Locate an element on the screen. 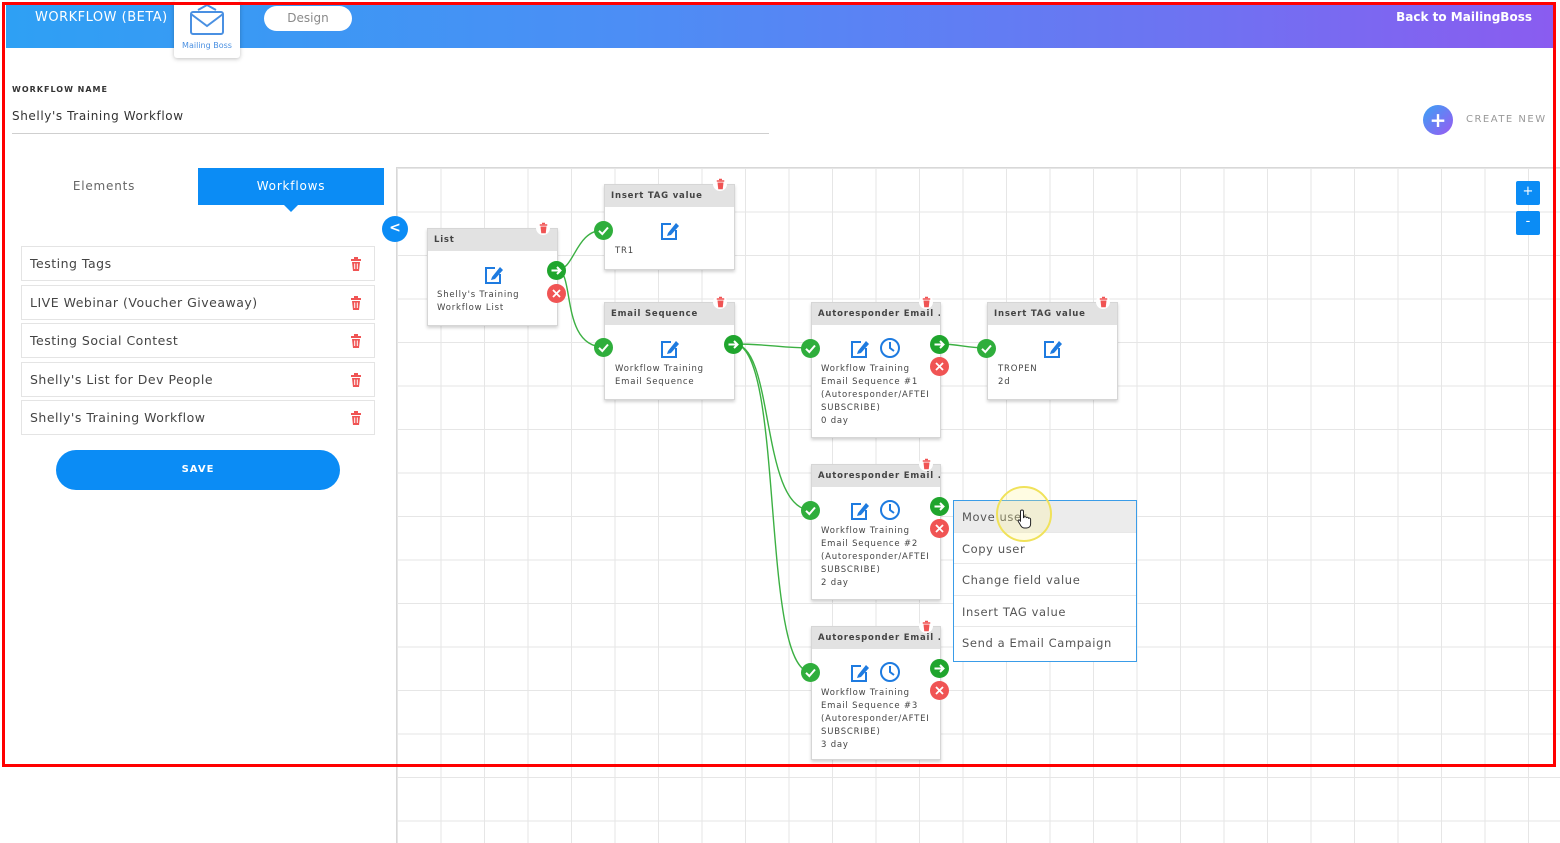 This screenshot has width=1560, height=843. menu-item-send-email-campaign: Send a Email Campaign is located at coordinates (1045, 643).